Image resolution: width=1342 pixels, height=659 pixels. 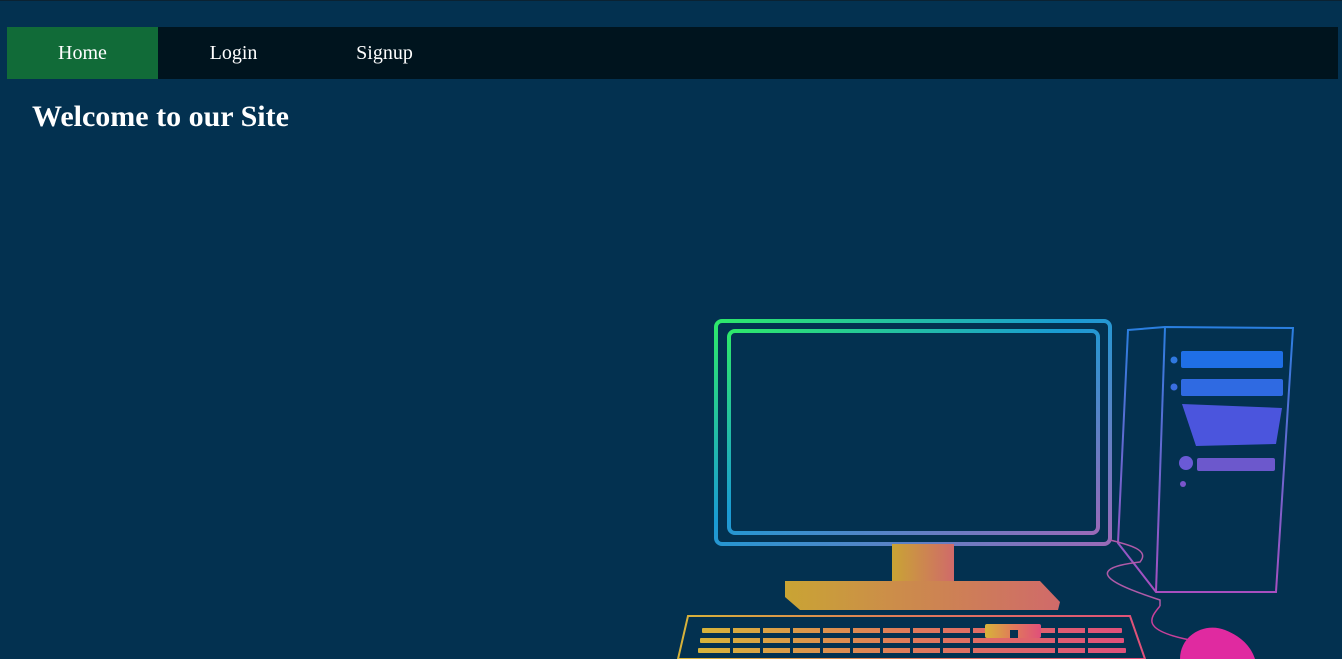 I want to click on mouse, so click(x=1217, y=643).